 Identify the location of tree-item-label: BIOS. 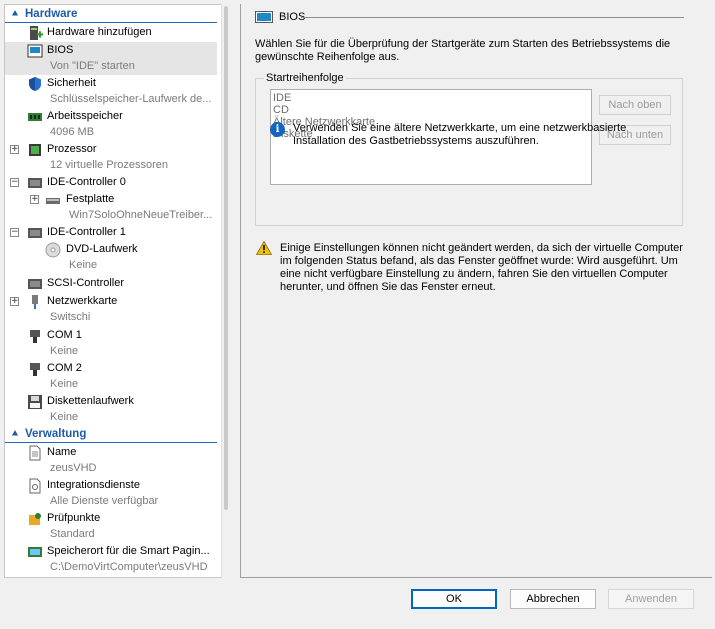
(60, 50).